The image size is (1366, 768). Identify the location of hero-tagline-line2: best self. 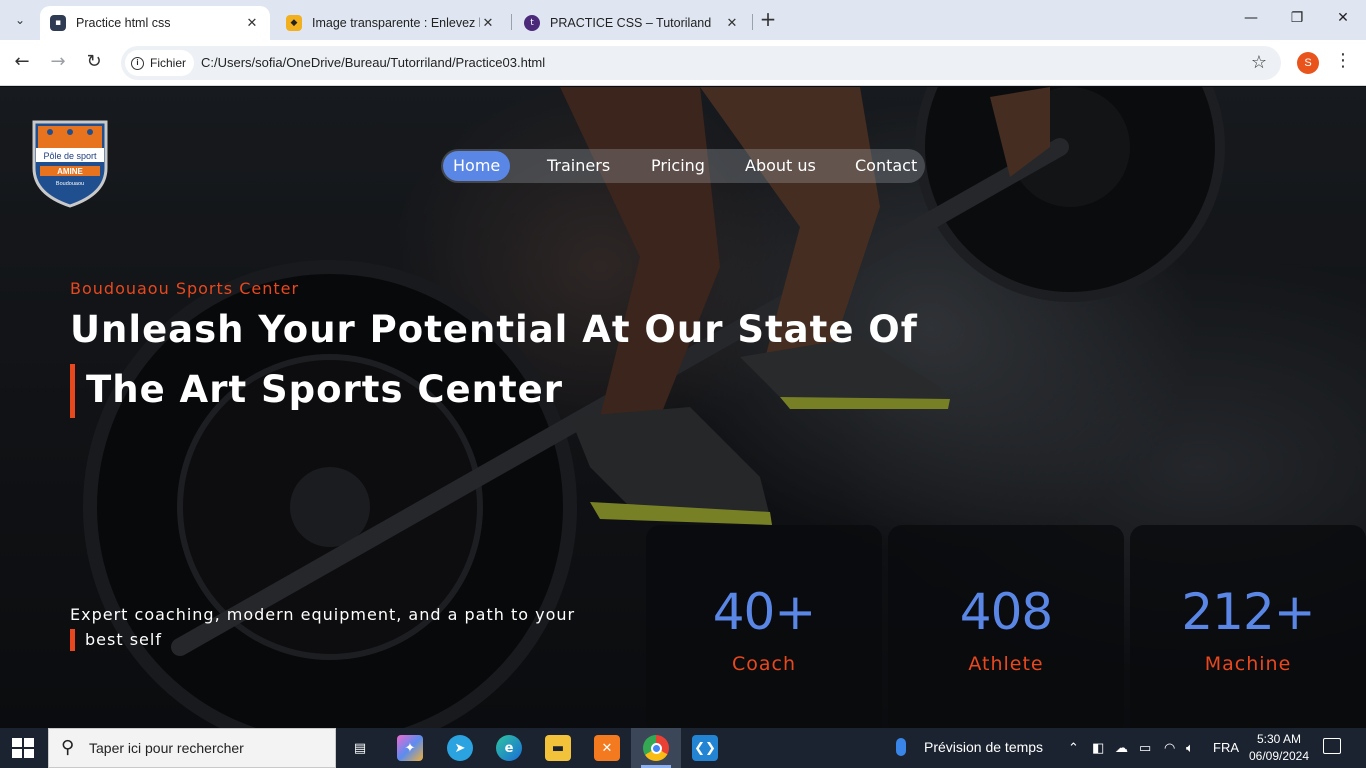
(123, 639).